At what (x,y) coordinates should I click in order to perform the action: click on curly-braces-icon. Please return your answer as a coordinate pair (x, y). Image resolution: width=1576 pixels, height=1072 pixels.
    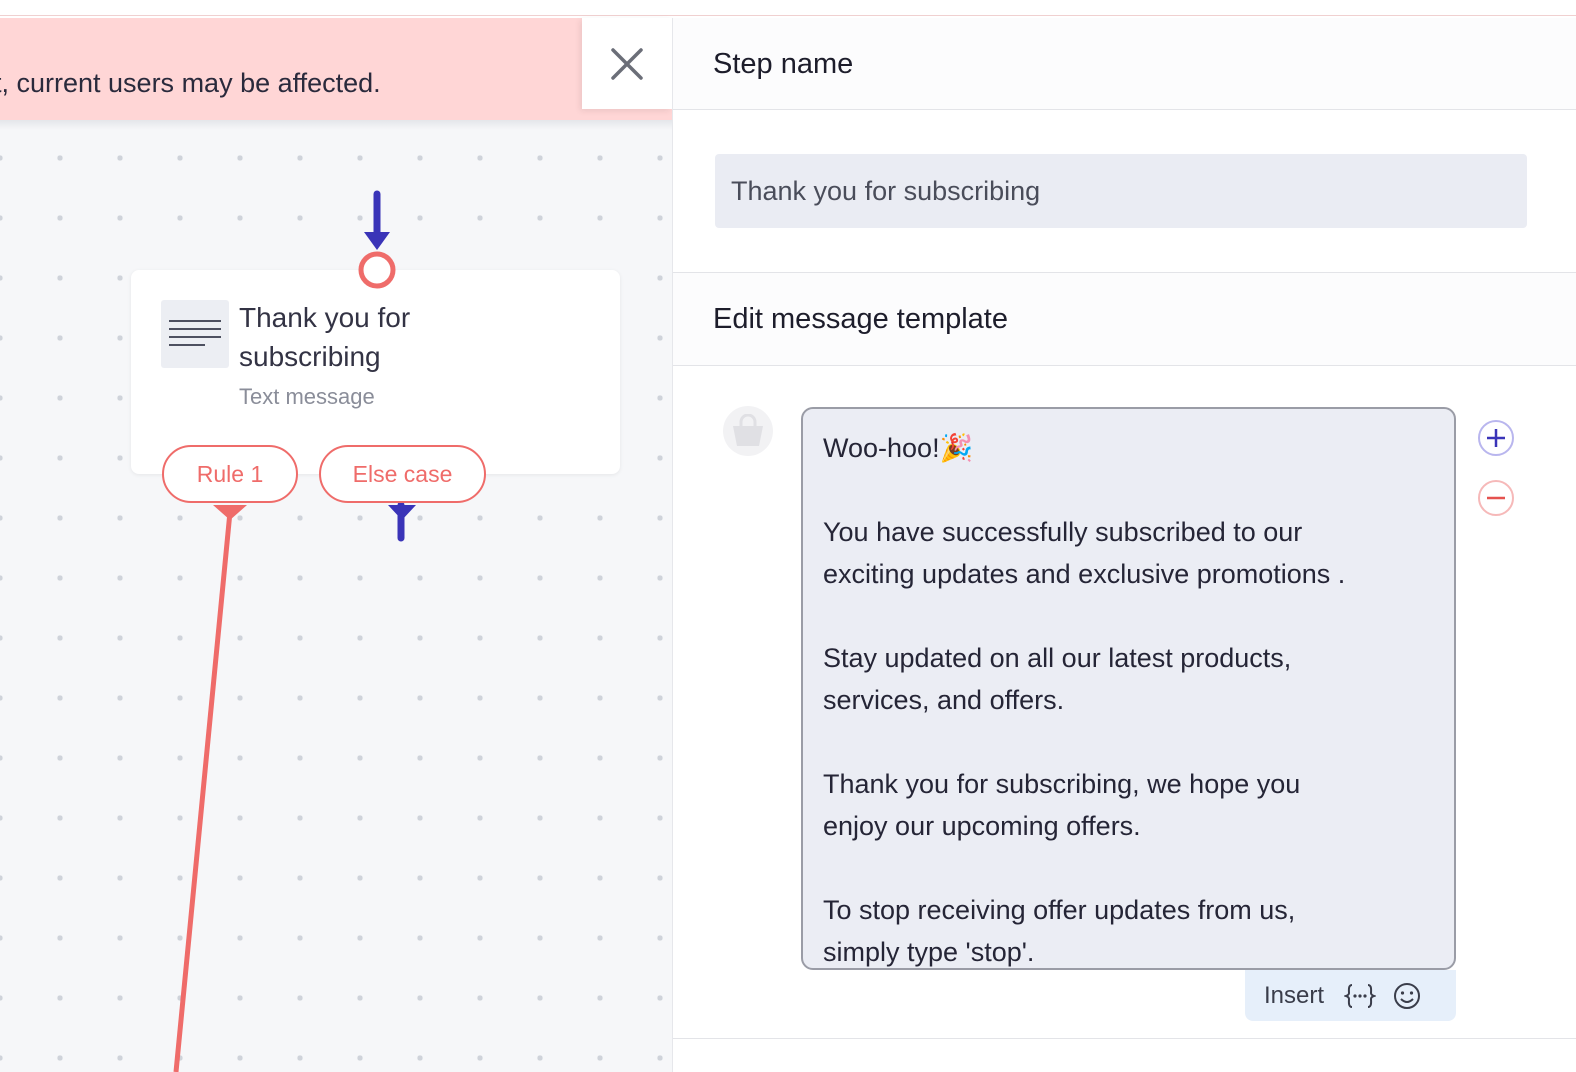
    Looking at the image, I should click on (1360, 996).